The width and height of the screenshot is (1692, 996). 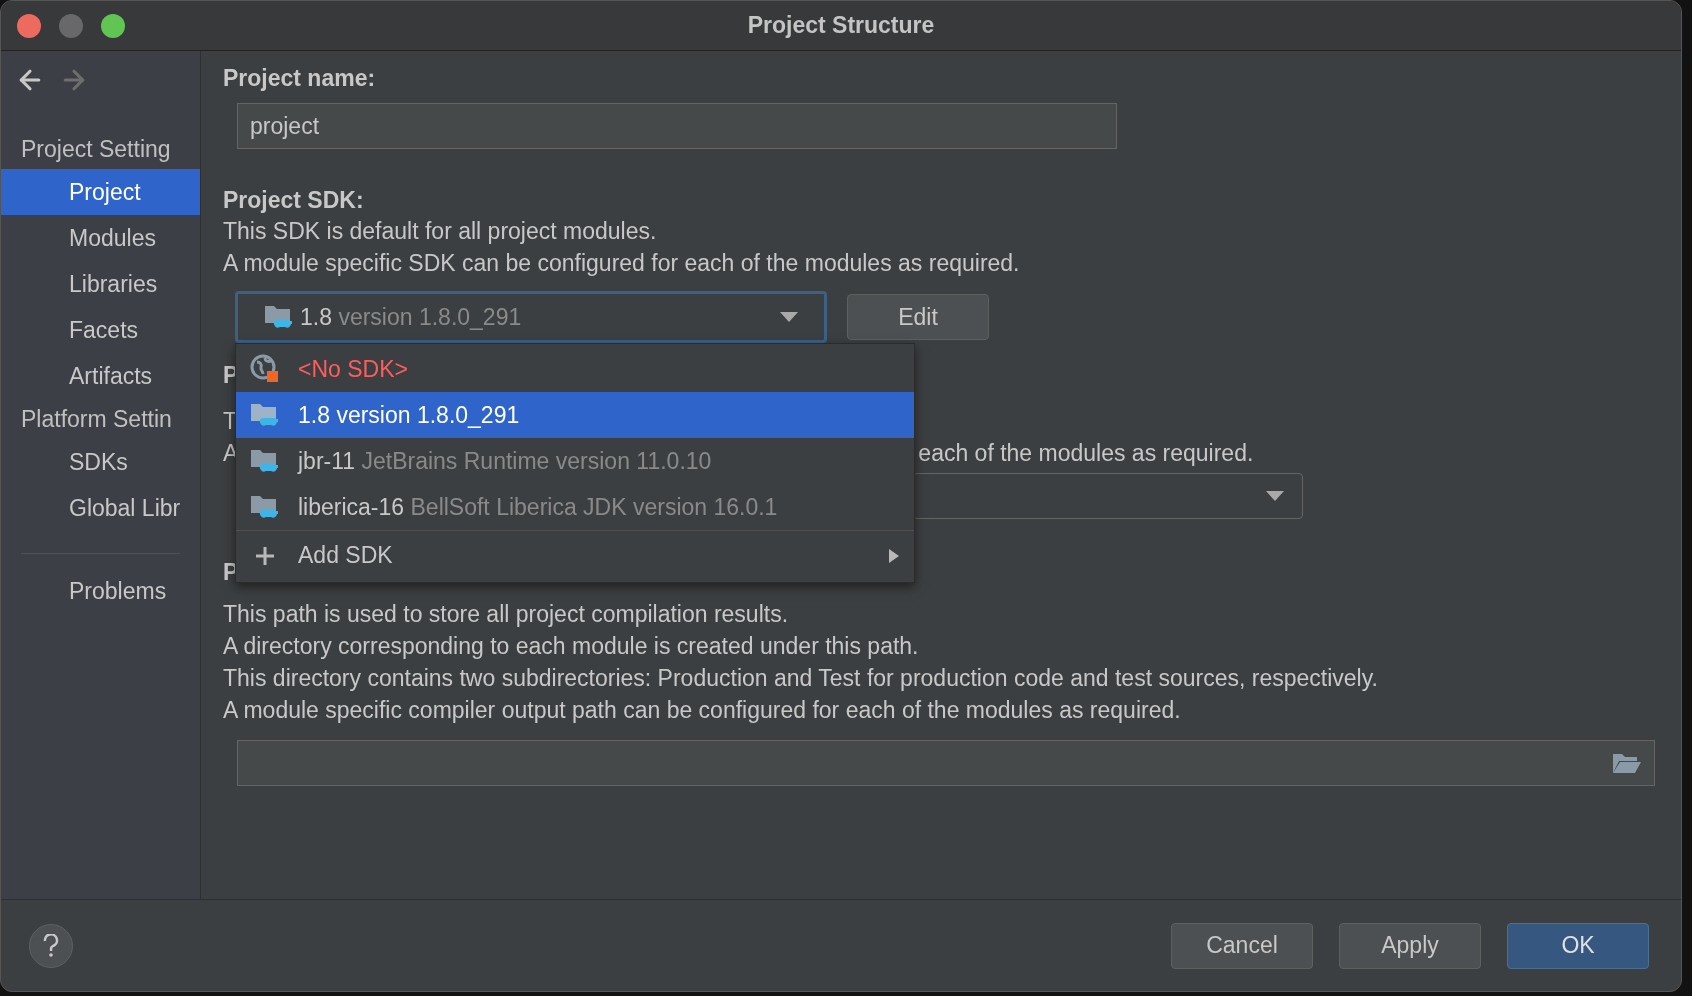 I want to click on sdk-combo-box: 1.8 version 1.8.0_291, so click(x=531, y=317).